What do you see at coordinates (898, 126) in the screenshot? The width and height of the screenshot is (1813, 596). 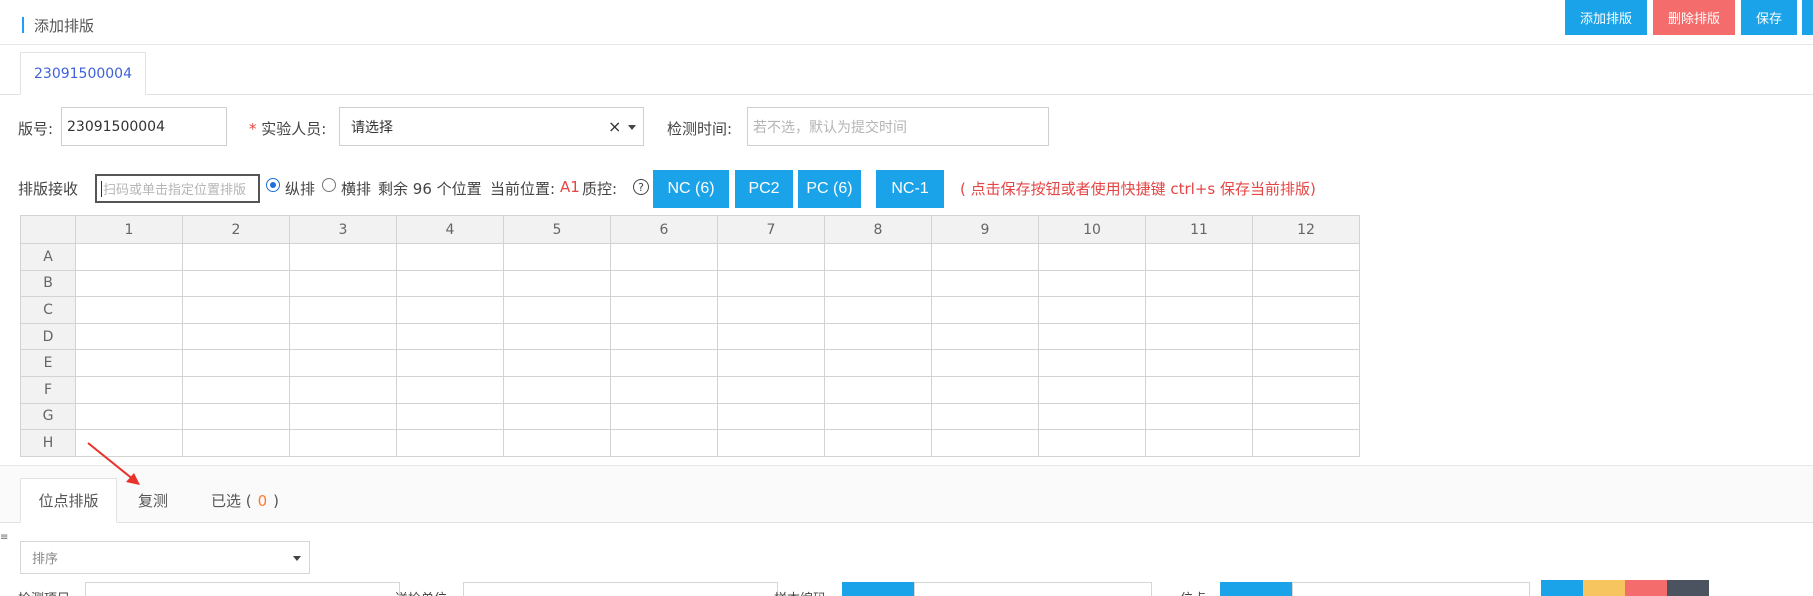 I see `test-time-input: 若不选，默认为提交时间` at bounding box center [898, 126].